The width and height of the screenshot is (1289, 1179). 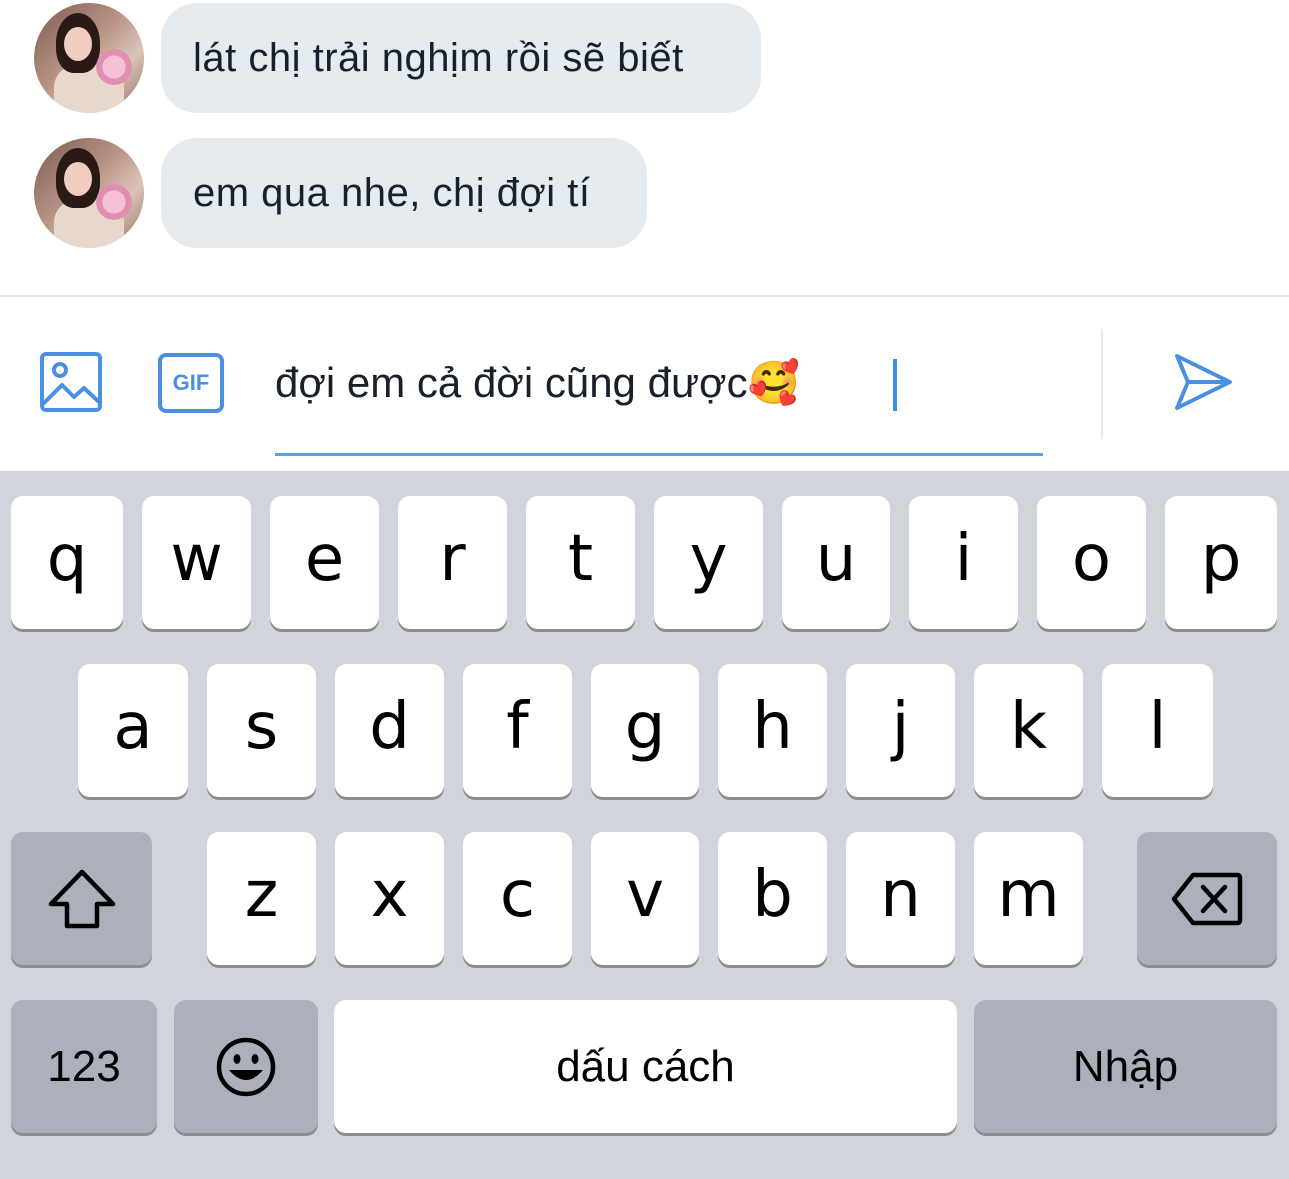 What do you see at coordinates (324, 558) in the screenshot?
I see `key-label: e` at bounding box center [324, 558].